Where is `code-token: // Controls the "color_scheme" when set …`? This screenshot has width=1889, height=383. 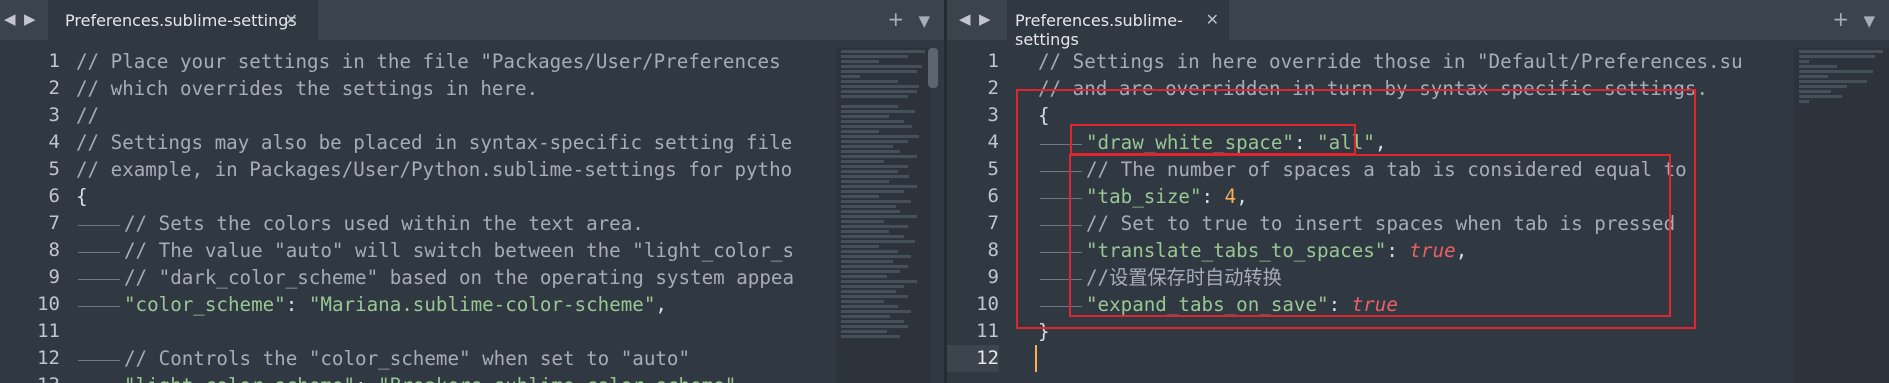 code-token: // Controls the "color_scheme" when set … is located at coordinates (407, 358).